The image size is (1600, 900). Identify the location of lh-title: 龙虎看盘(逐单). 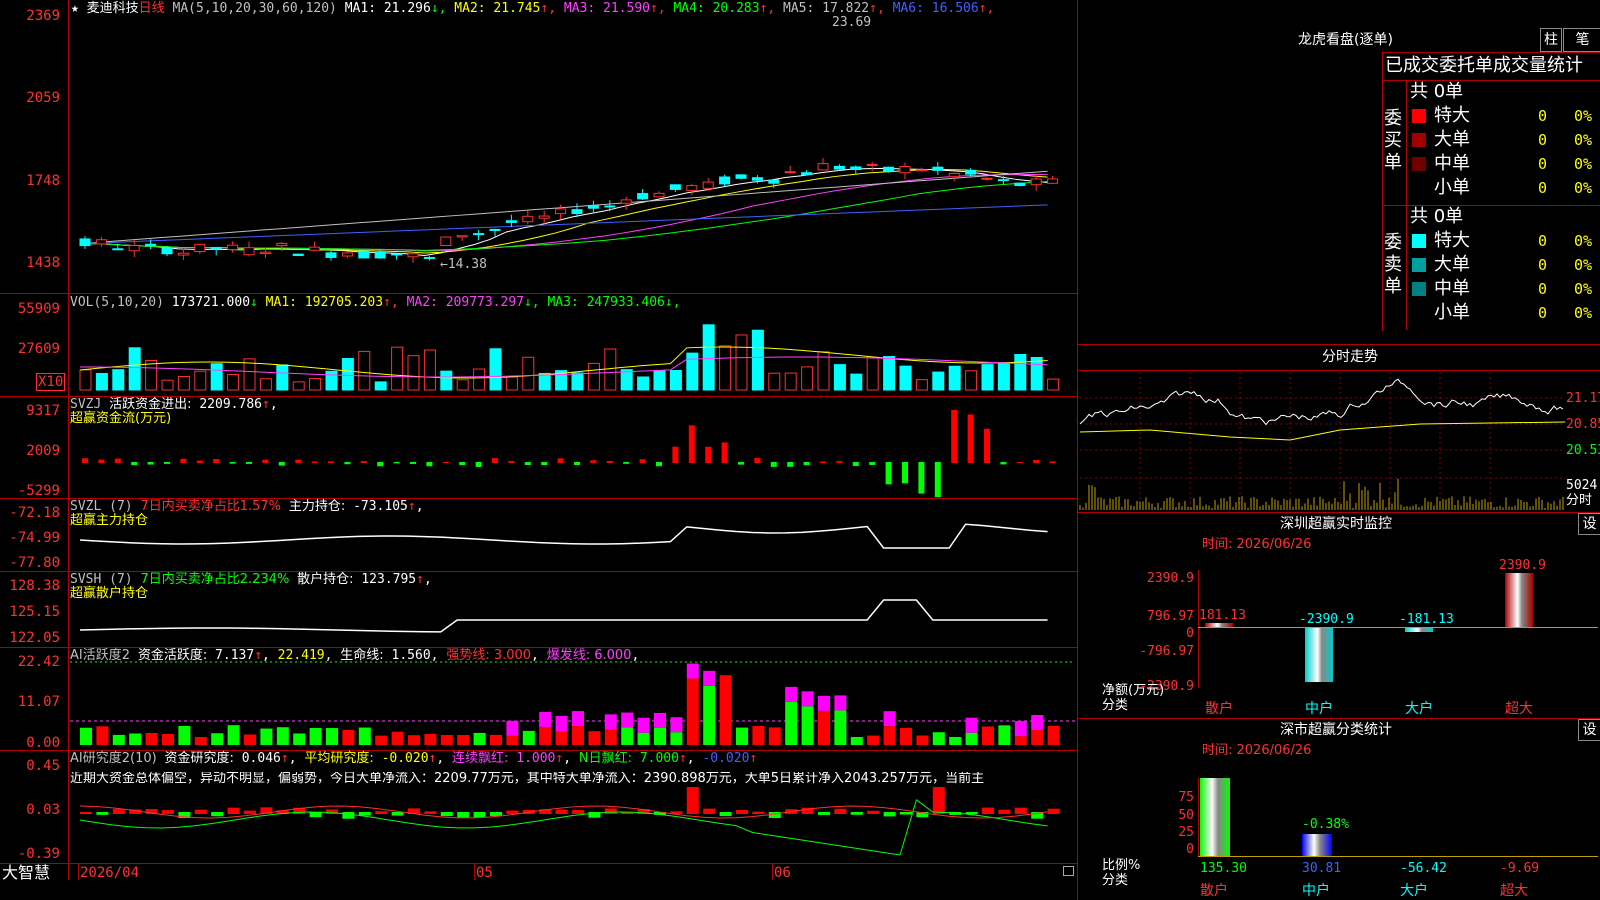
(1345, 40).